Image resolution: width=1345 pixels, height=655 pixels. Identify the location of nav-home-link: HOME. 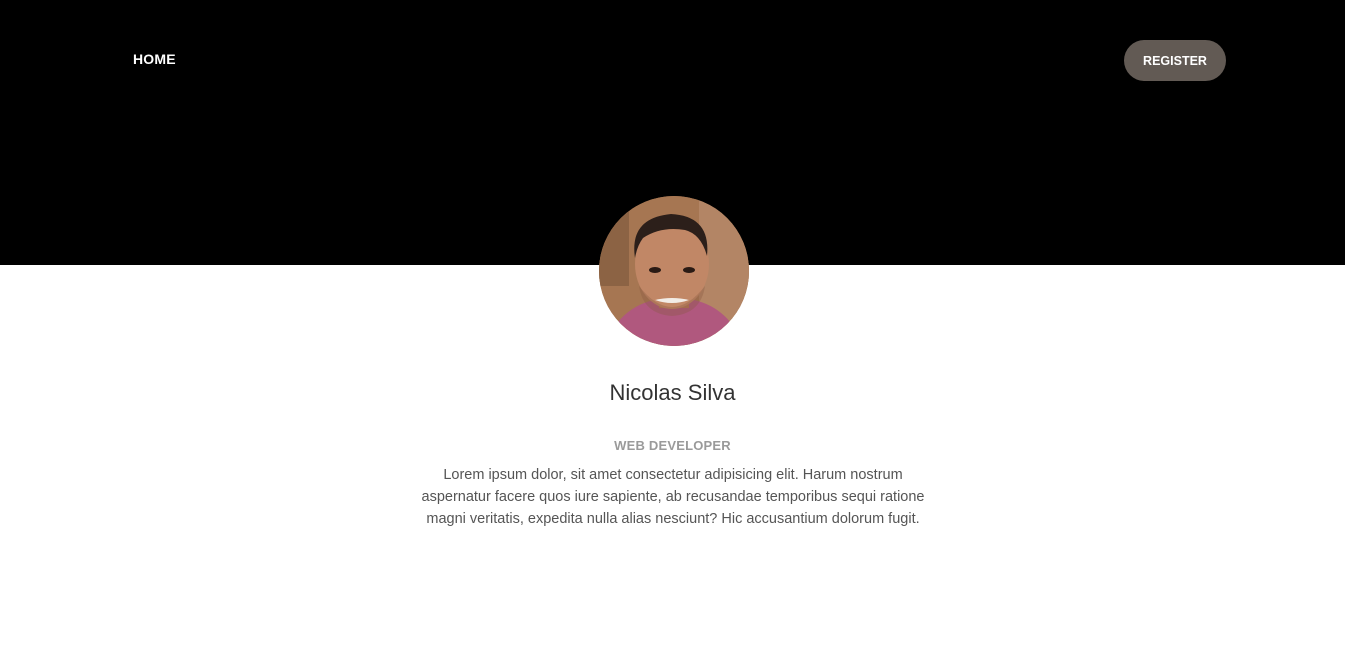
(154, 59).